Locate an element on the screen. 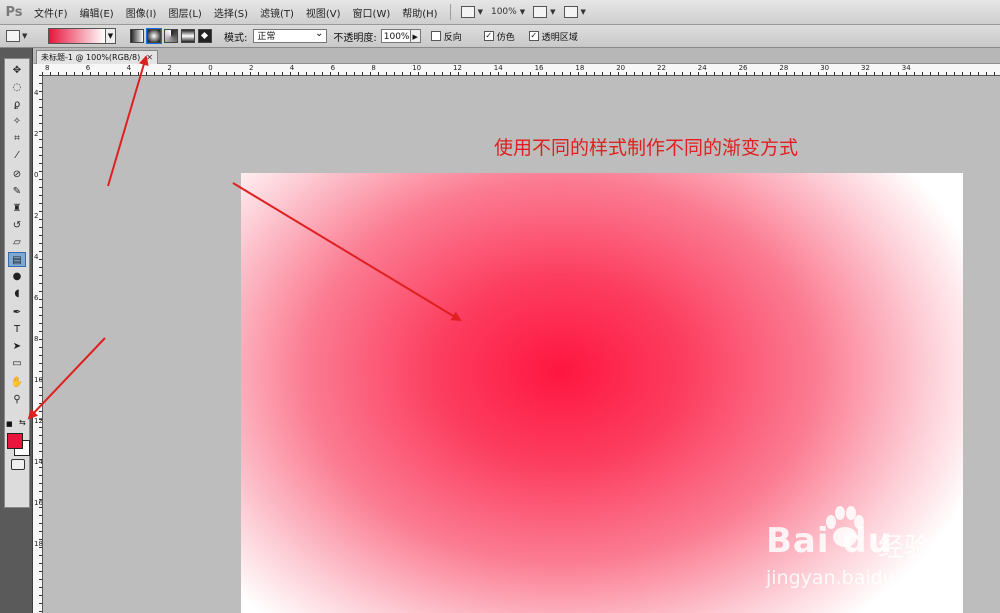 The width and height of the screenshot is (1000, 613). linear-gradient-button is located at coordinates (137, 36).